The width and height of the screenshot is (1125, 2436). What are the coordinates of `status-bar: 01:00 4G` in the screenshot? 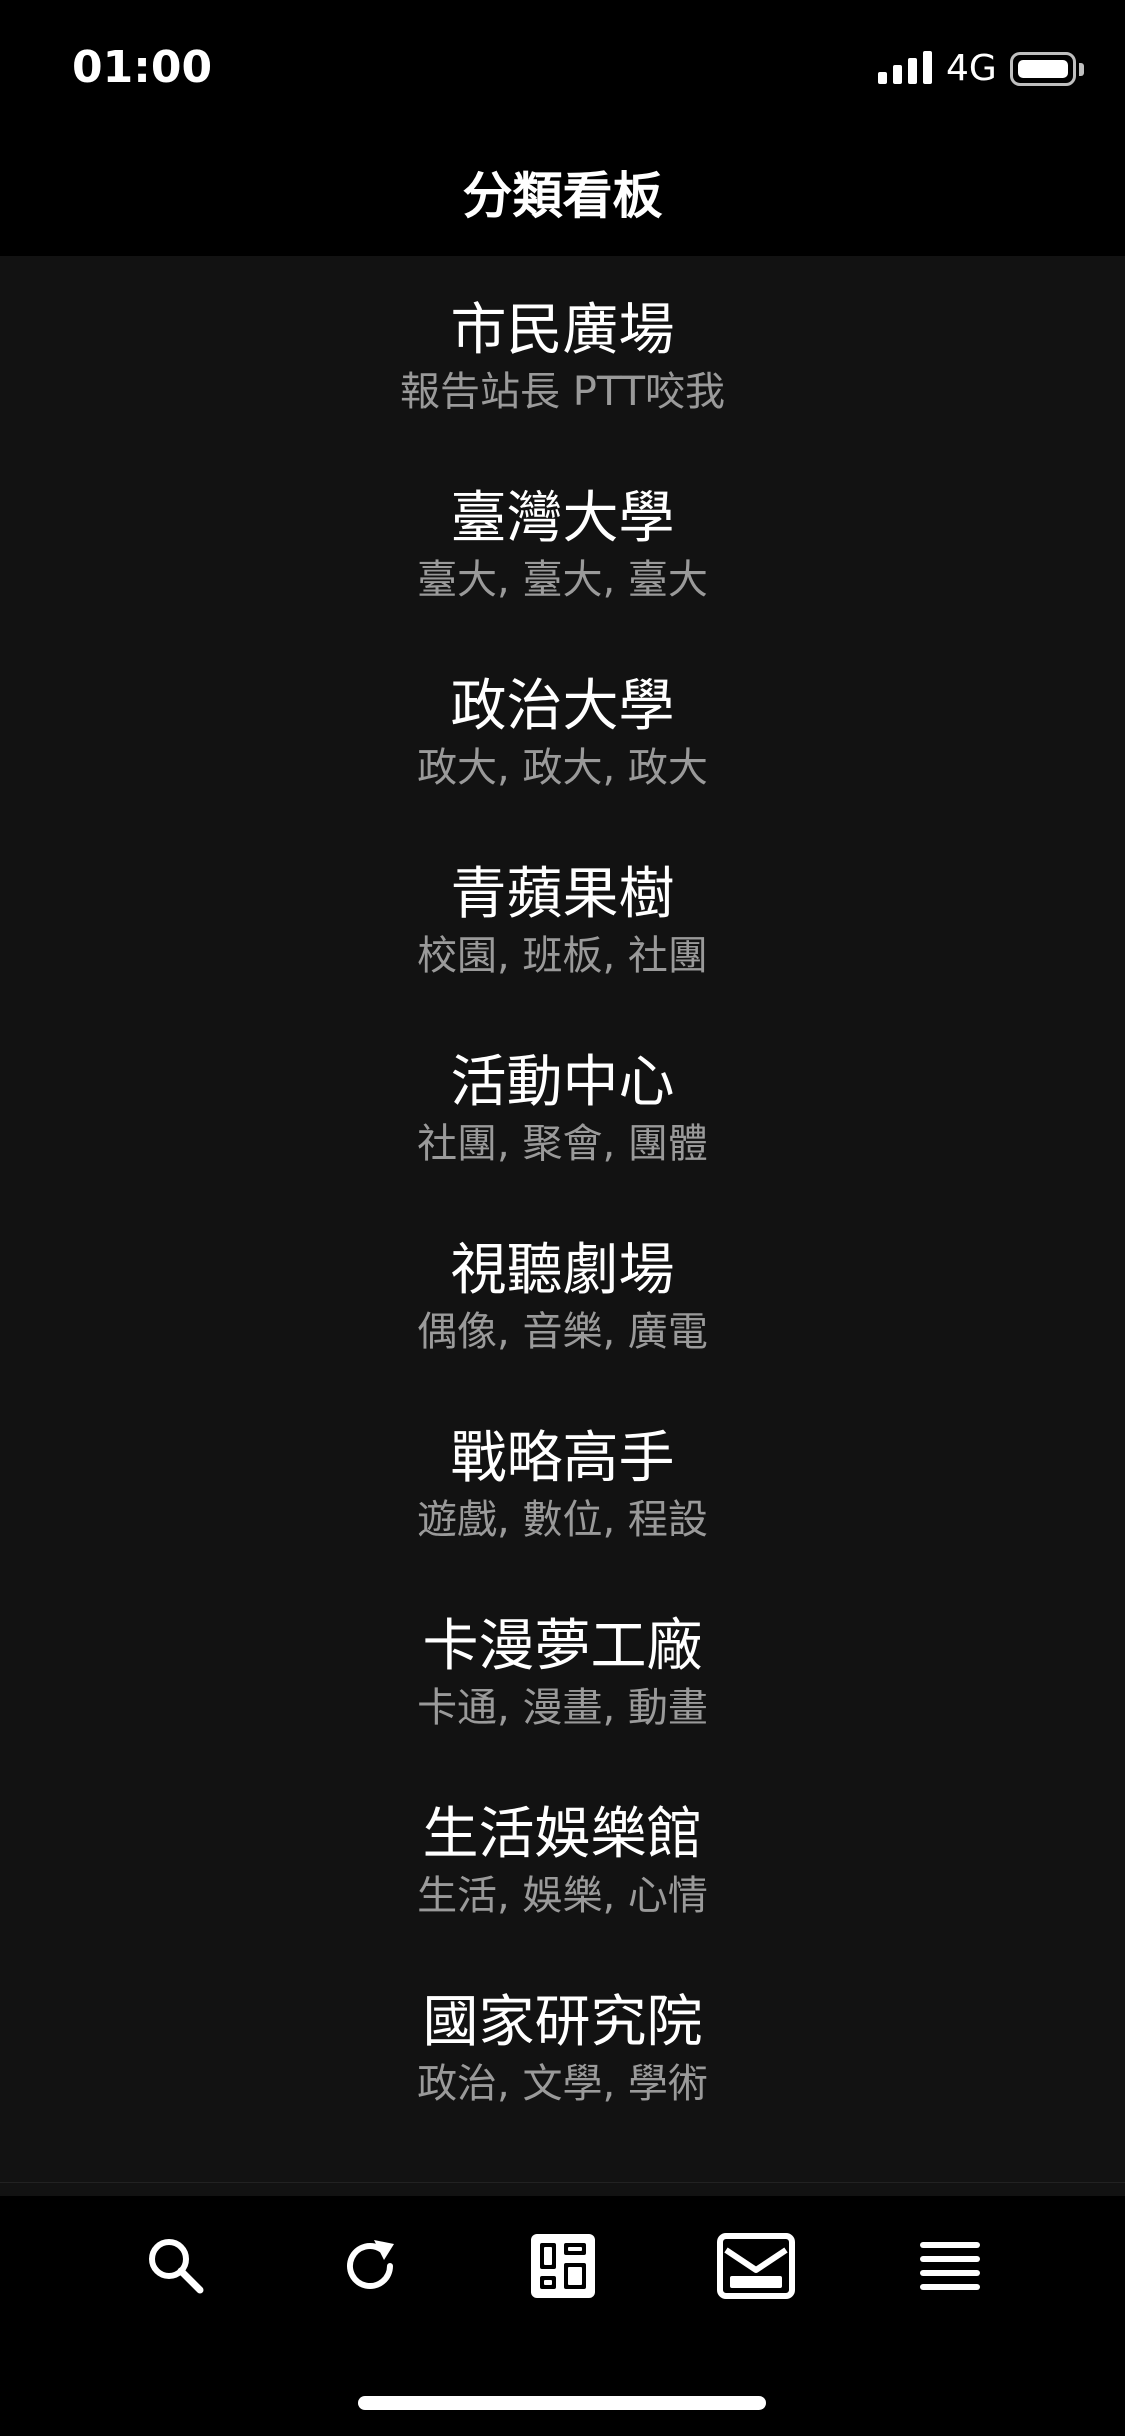 It's located at (562, 70).